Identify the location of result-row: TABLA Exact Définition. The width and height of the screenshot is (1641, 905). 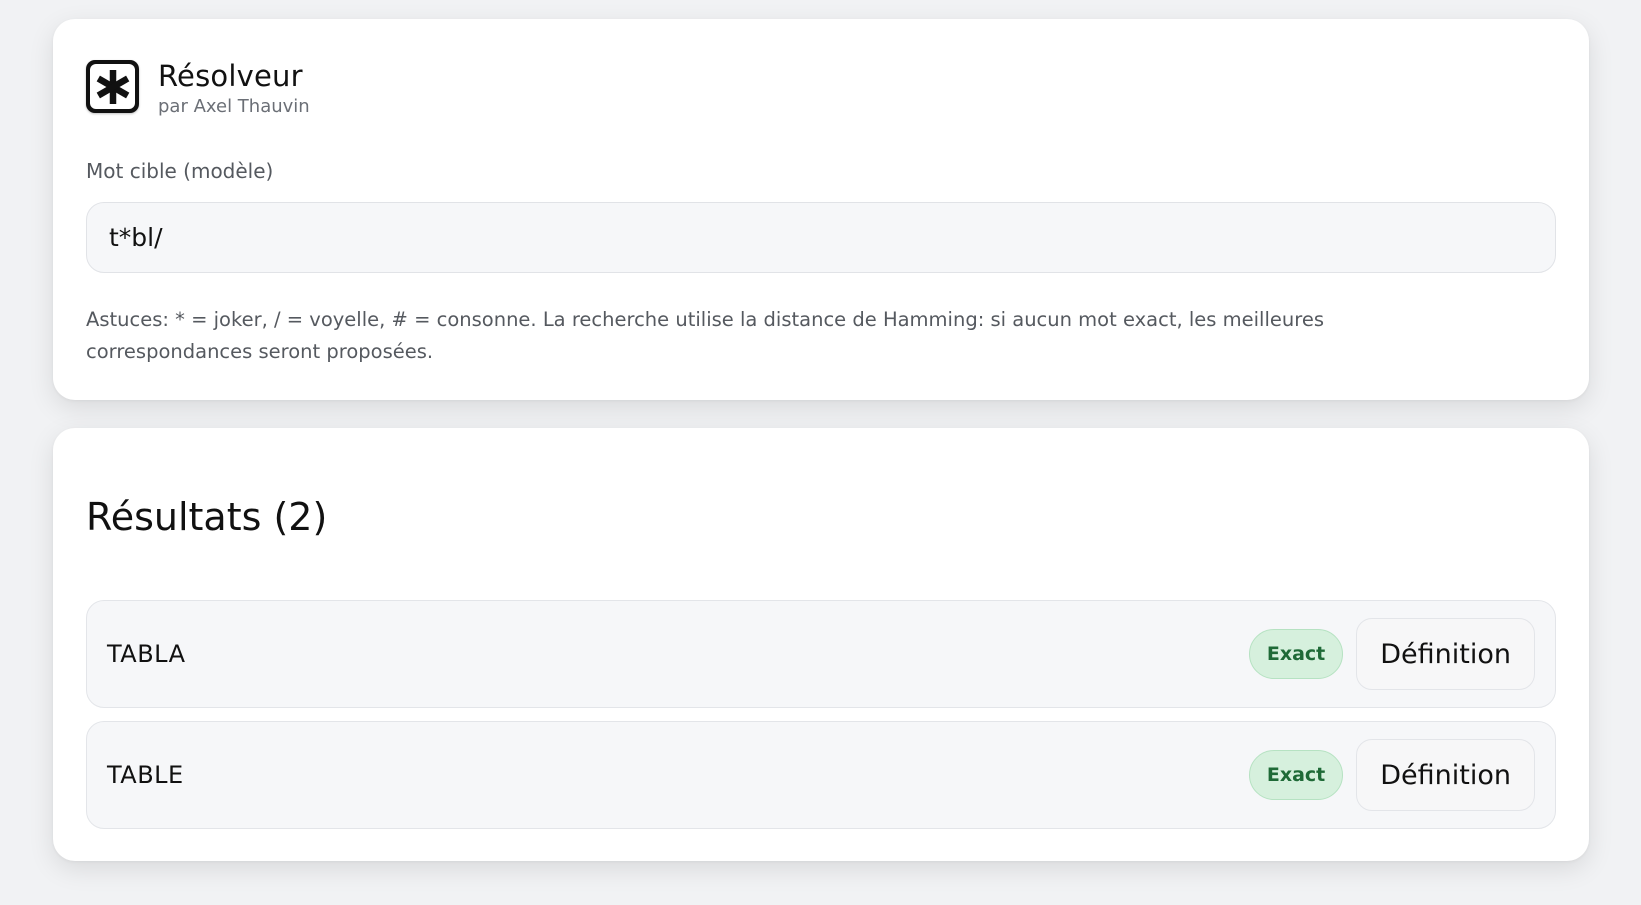
(821, 654).